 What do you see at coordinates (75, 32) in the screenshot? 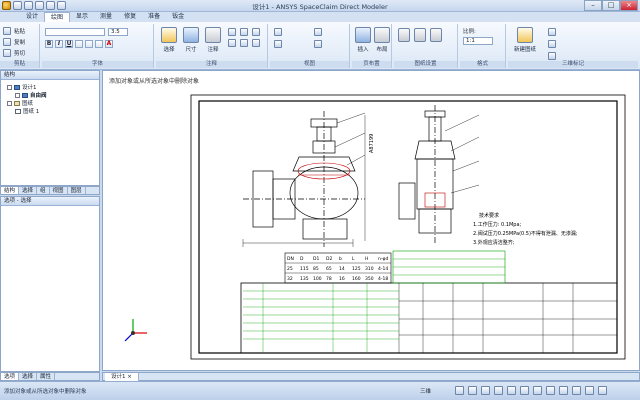
I see `font-family-select` at bounding box center [75, 32].